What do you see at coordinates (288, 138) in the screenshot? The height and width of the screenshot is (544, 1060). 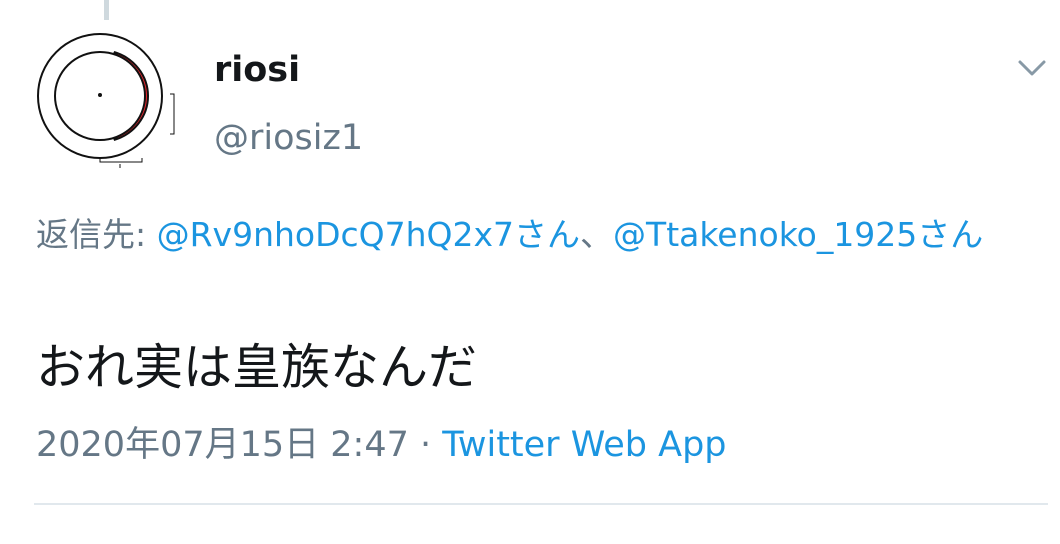 I see `author-handle: @riosiz1` at bounding box center [288, 138].